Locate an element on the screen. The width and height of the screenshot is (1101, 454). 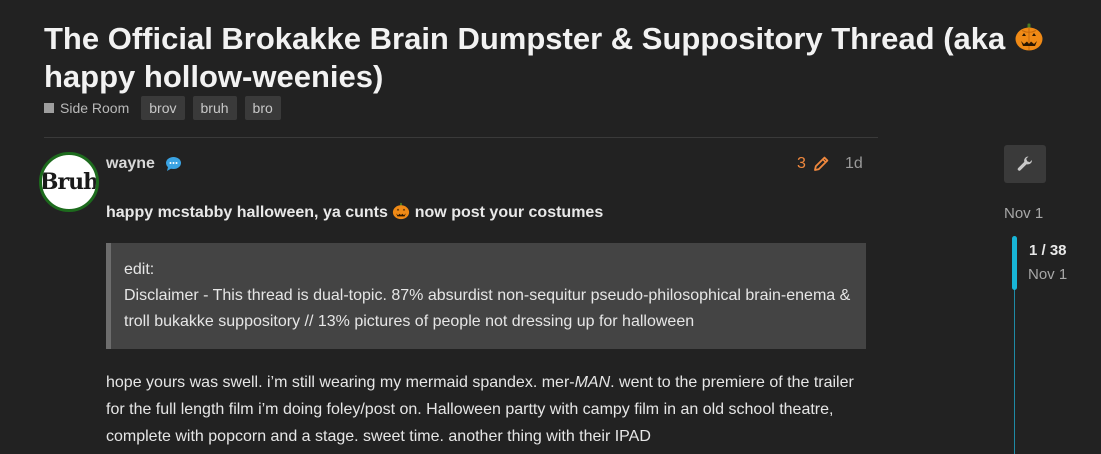
avatar-text: Bruh is located at coordinates (69, 182).